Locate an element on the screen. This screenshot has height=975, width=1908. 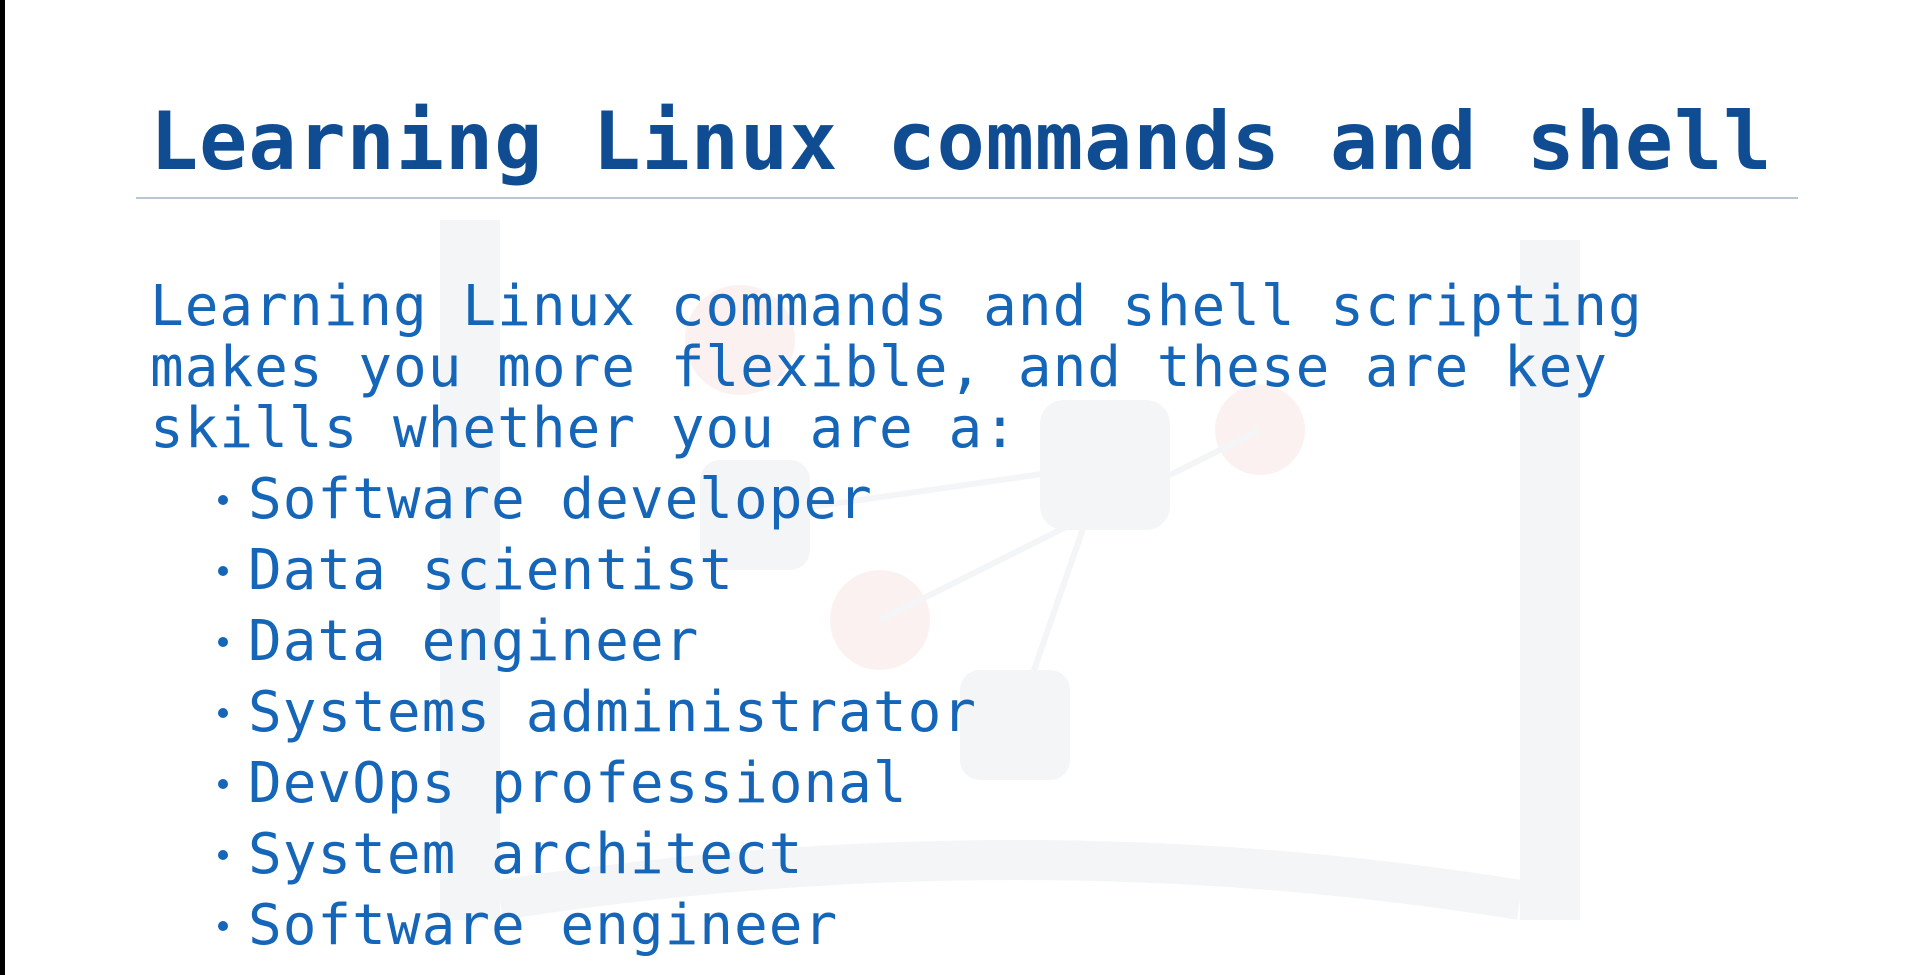
list-item: Systems administrator is located at coordinates (597, 712).